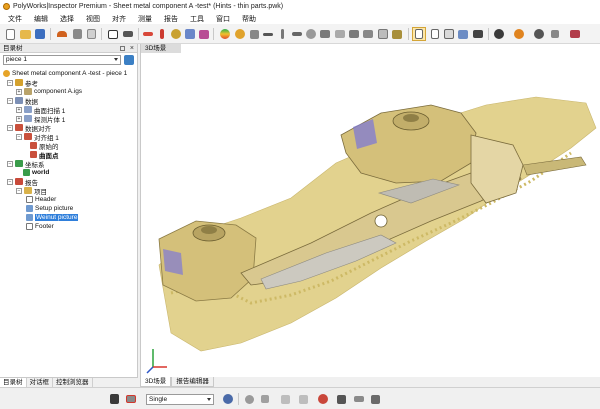  I want to click on scan-data-icon, so click(28, 109).